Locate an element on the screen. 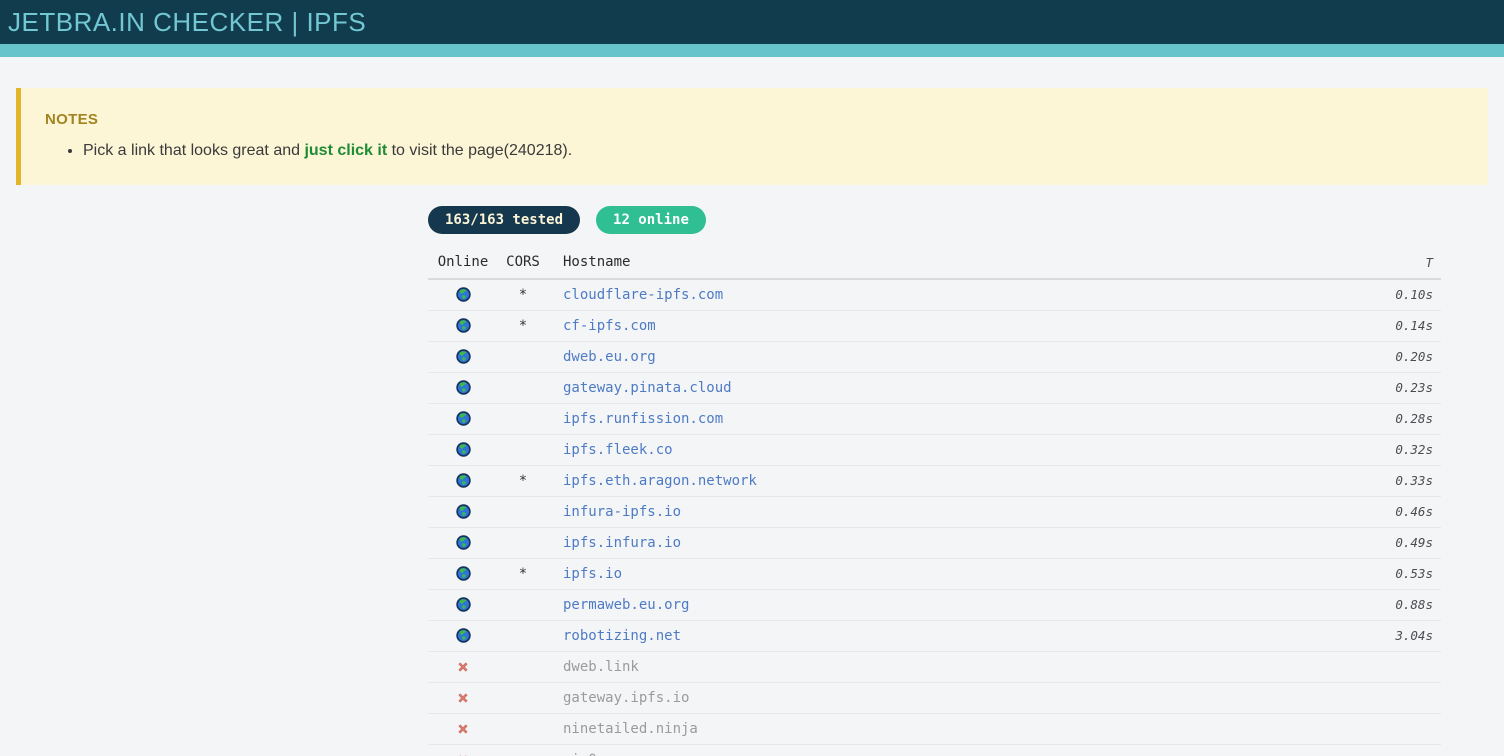 The width and height of the screenshot is (1504, 756). note-highlight: just click it is located at coordinates (346, 150).